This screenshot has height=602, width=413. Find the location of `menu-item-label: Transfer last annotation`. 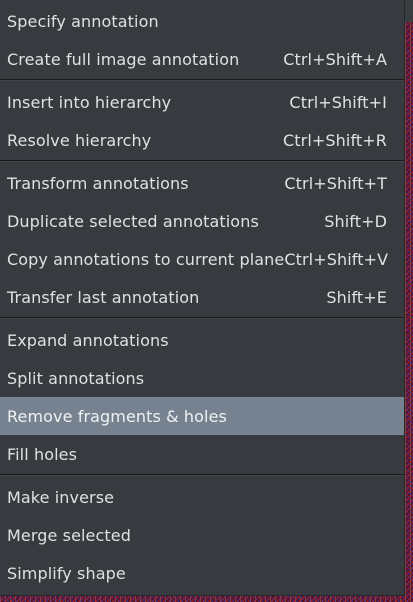

menu-item-label: Transfer last annotation is located at coordinates (103, 297).